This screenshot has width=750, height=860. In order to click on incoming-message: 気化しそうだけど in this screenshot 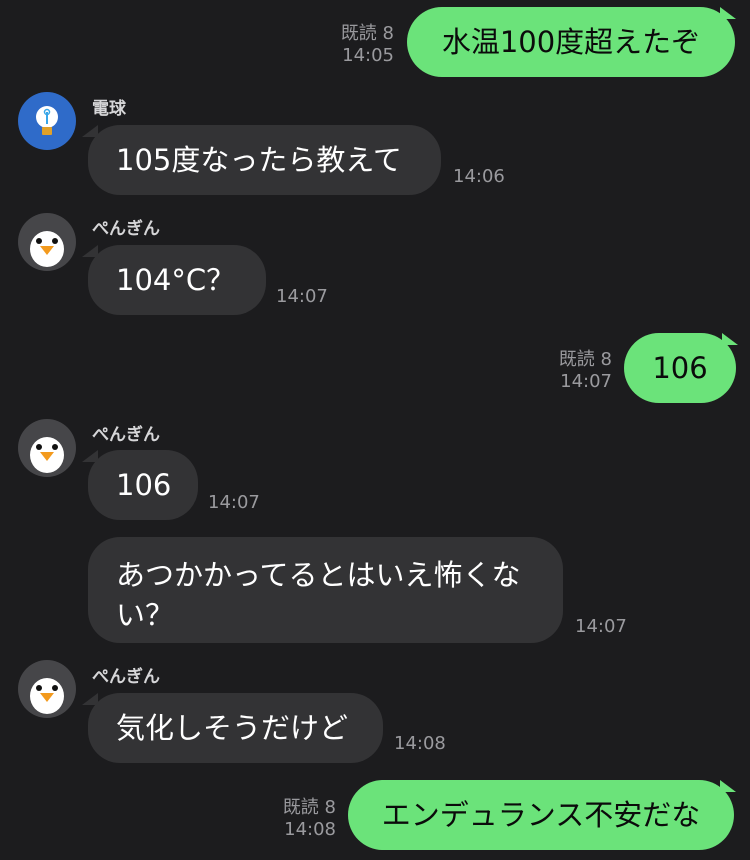, I will do `click(235, 728)`.